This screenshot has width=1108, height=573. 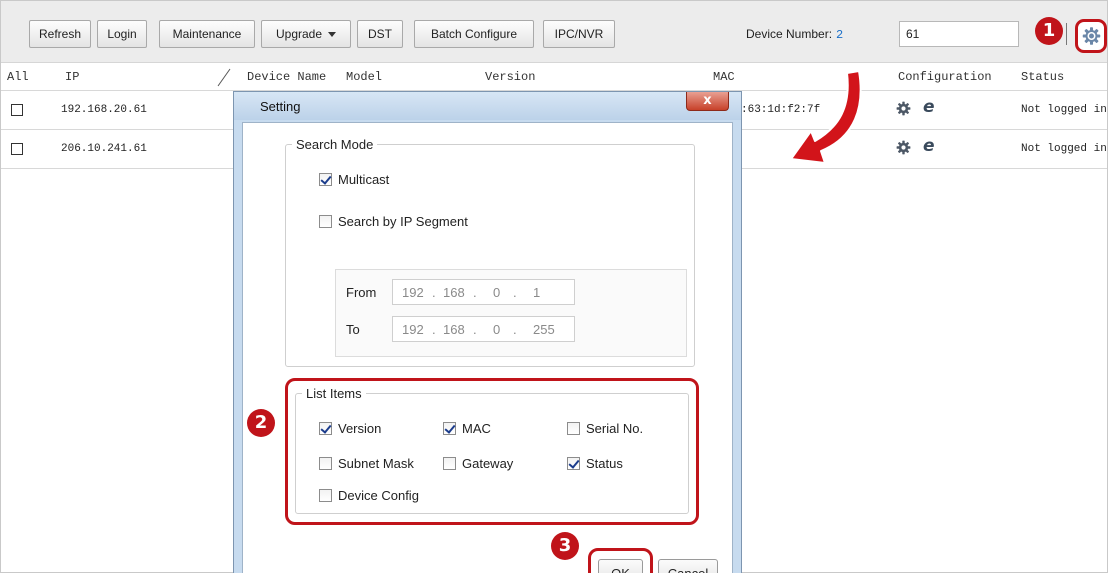 What do you see at coordinates (335, 144) in the screenshot?
I see `search-mode-legend: Search Mode` at bounding box center [335, 144].